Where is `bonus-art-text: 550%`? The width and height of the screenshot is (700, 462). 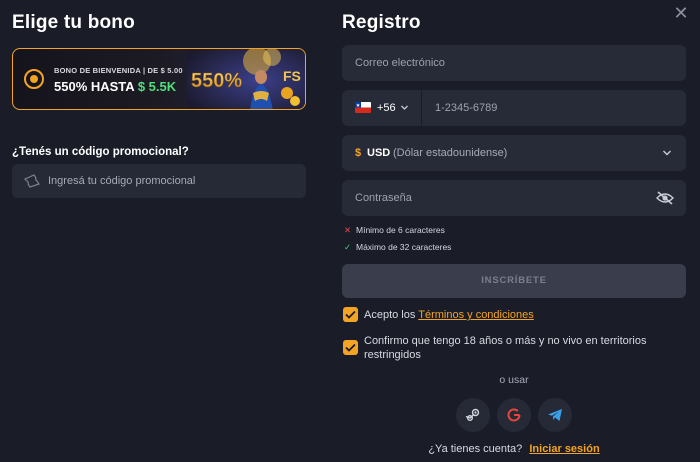
bonus-art-text: 550% is located at coordinates (216, 81).